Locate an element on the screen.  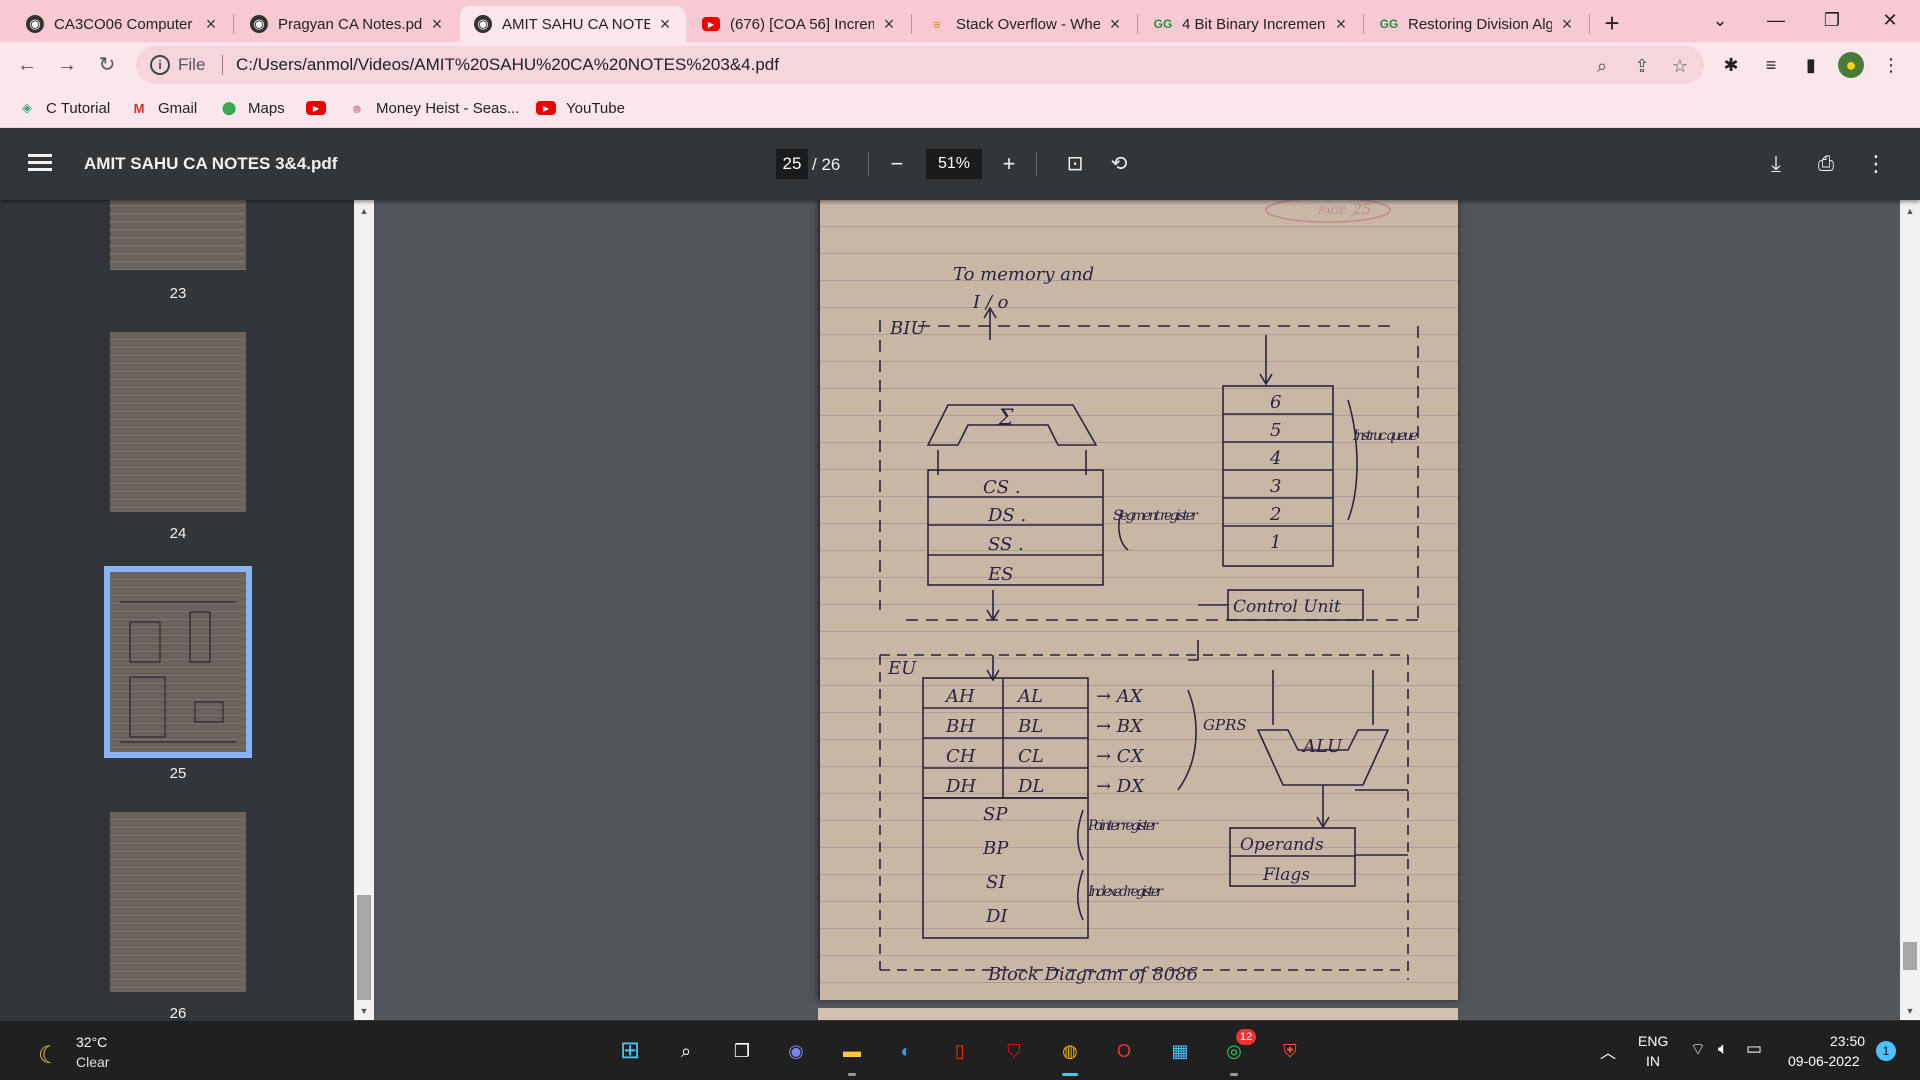
zoom-out-button: − is located at coordinates (897, 164).